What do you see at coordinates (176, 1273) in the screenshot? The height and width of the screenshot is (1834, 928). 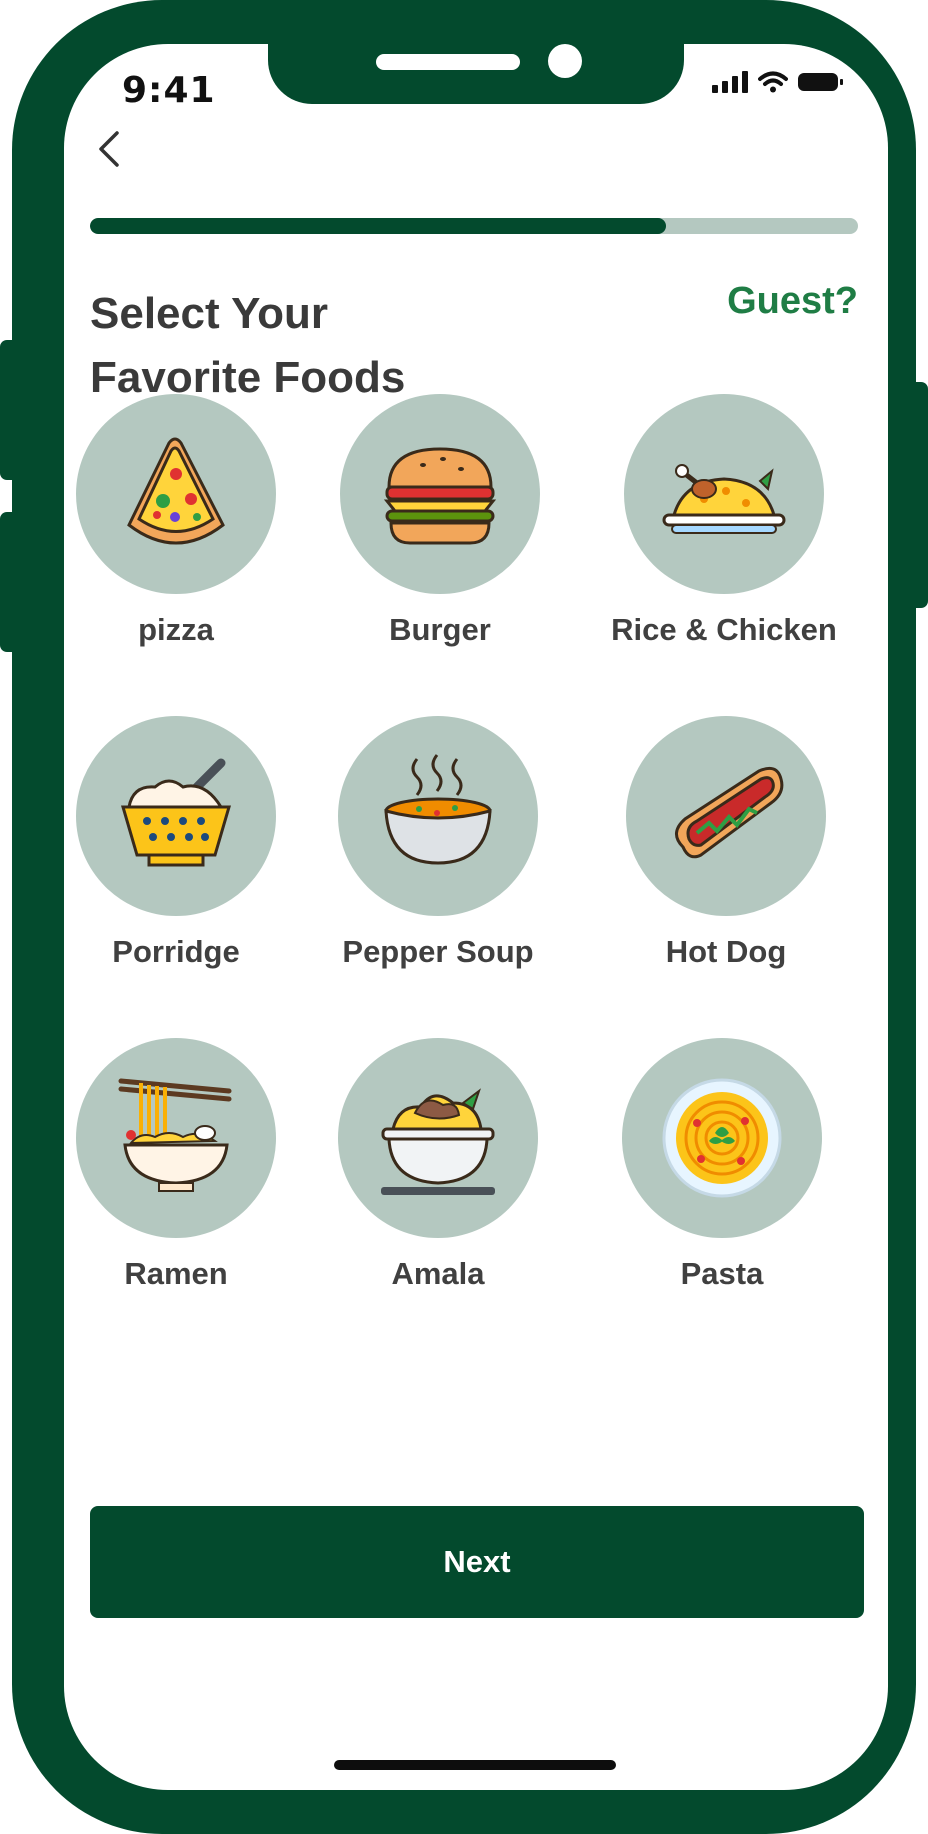 I see `food-label: Ramen` at bounding box center [176, 1273].